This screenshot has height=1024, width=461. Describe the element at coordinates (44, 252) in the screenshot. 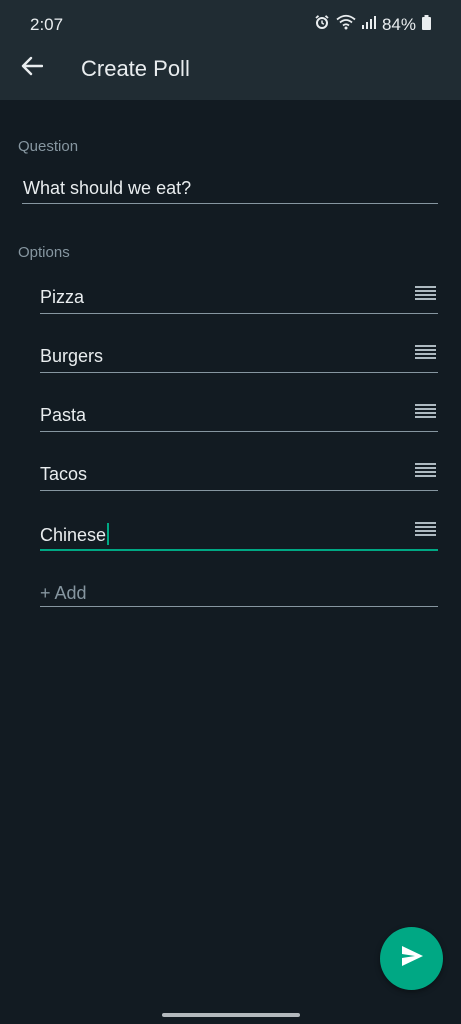

I see `options-label: Options` at that location.